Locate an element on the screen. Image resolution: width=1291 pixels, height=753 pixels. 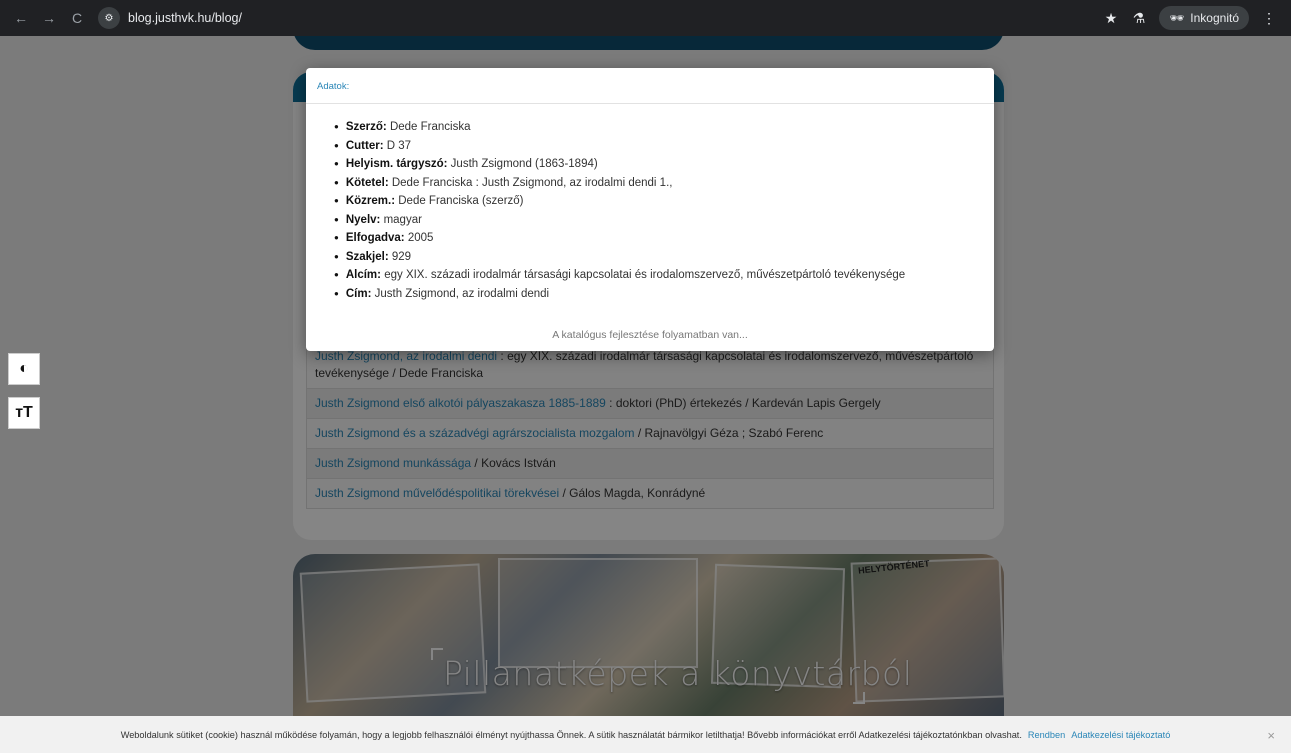
address-bar: ⚙ blog.justhvk.hu/blog/ is located at coordinates (597, 18).